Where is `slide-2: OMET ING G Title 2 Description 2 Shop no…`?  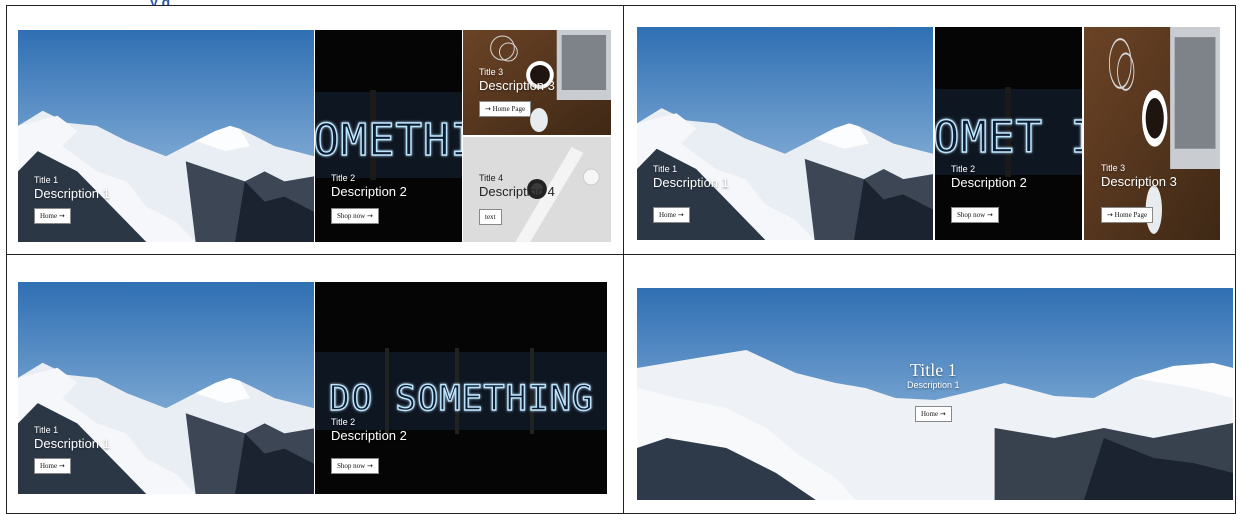 slide-2: OMET ING G Title 2 Description 2 Shop no… is located at coordinates (1008, 133).